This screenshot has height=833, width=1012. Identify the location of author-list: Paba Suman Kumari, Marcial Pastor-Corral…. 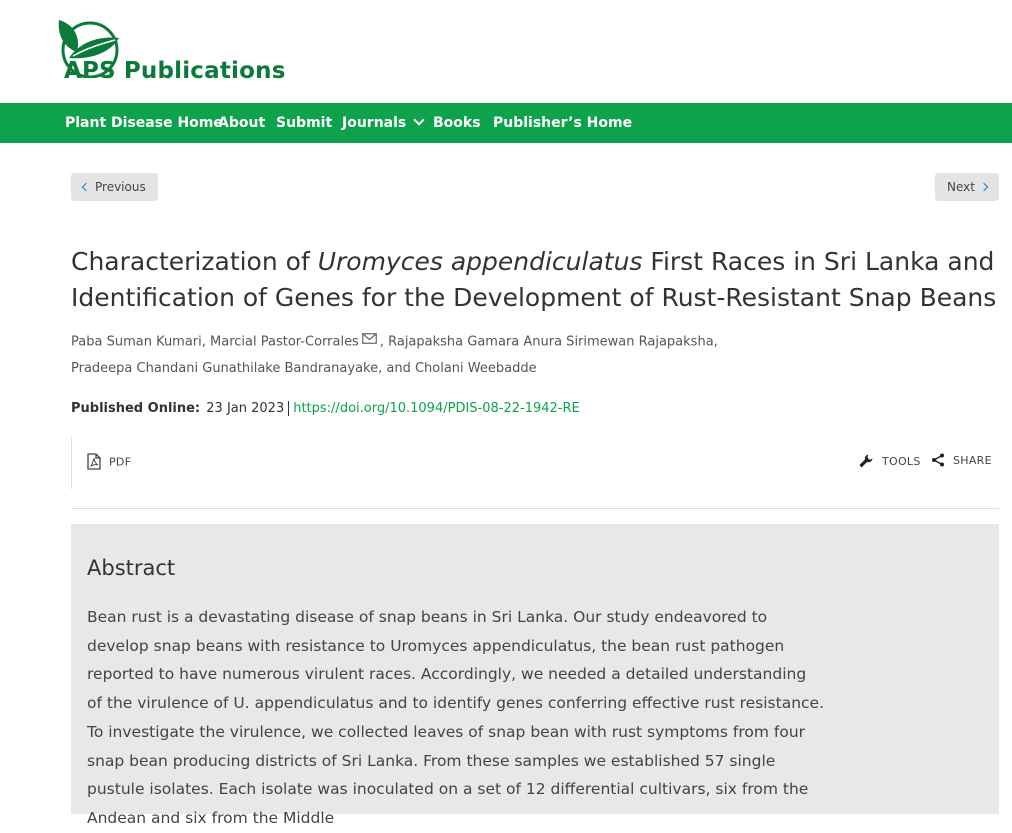
(421, 355).